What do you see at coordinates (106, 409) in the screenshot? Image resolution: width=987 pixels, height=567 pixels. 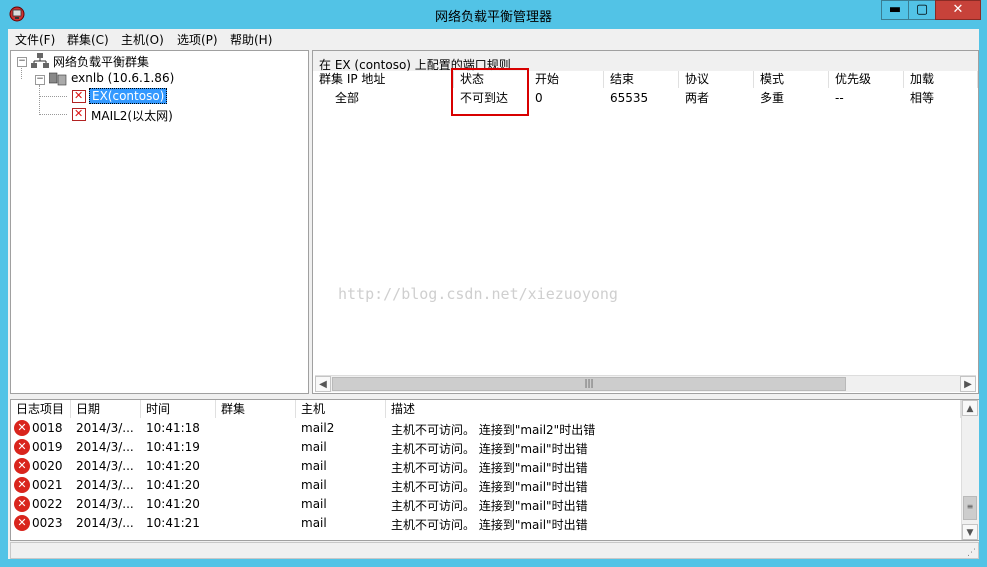 I see `log-column-header: 日期` at bounding box center [106, 409].